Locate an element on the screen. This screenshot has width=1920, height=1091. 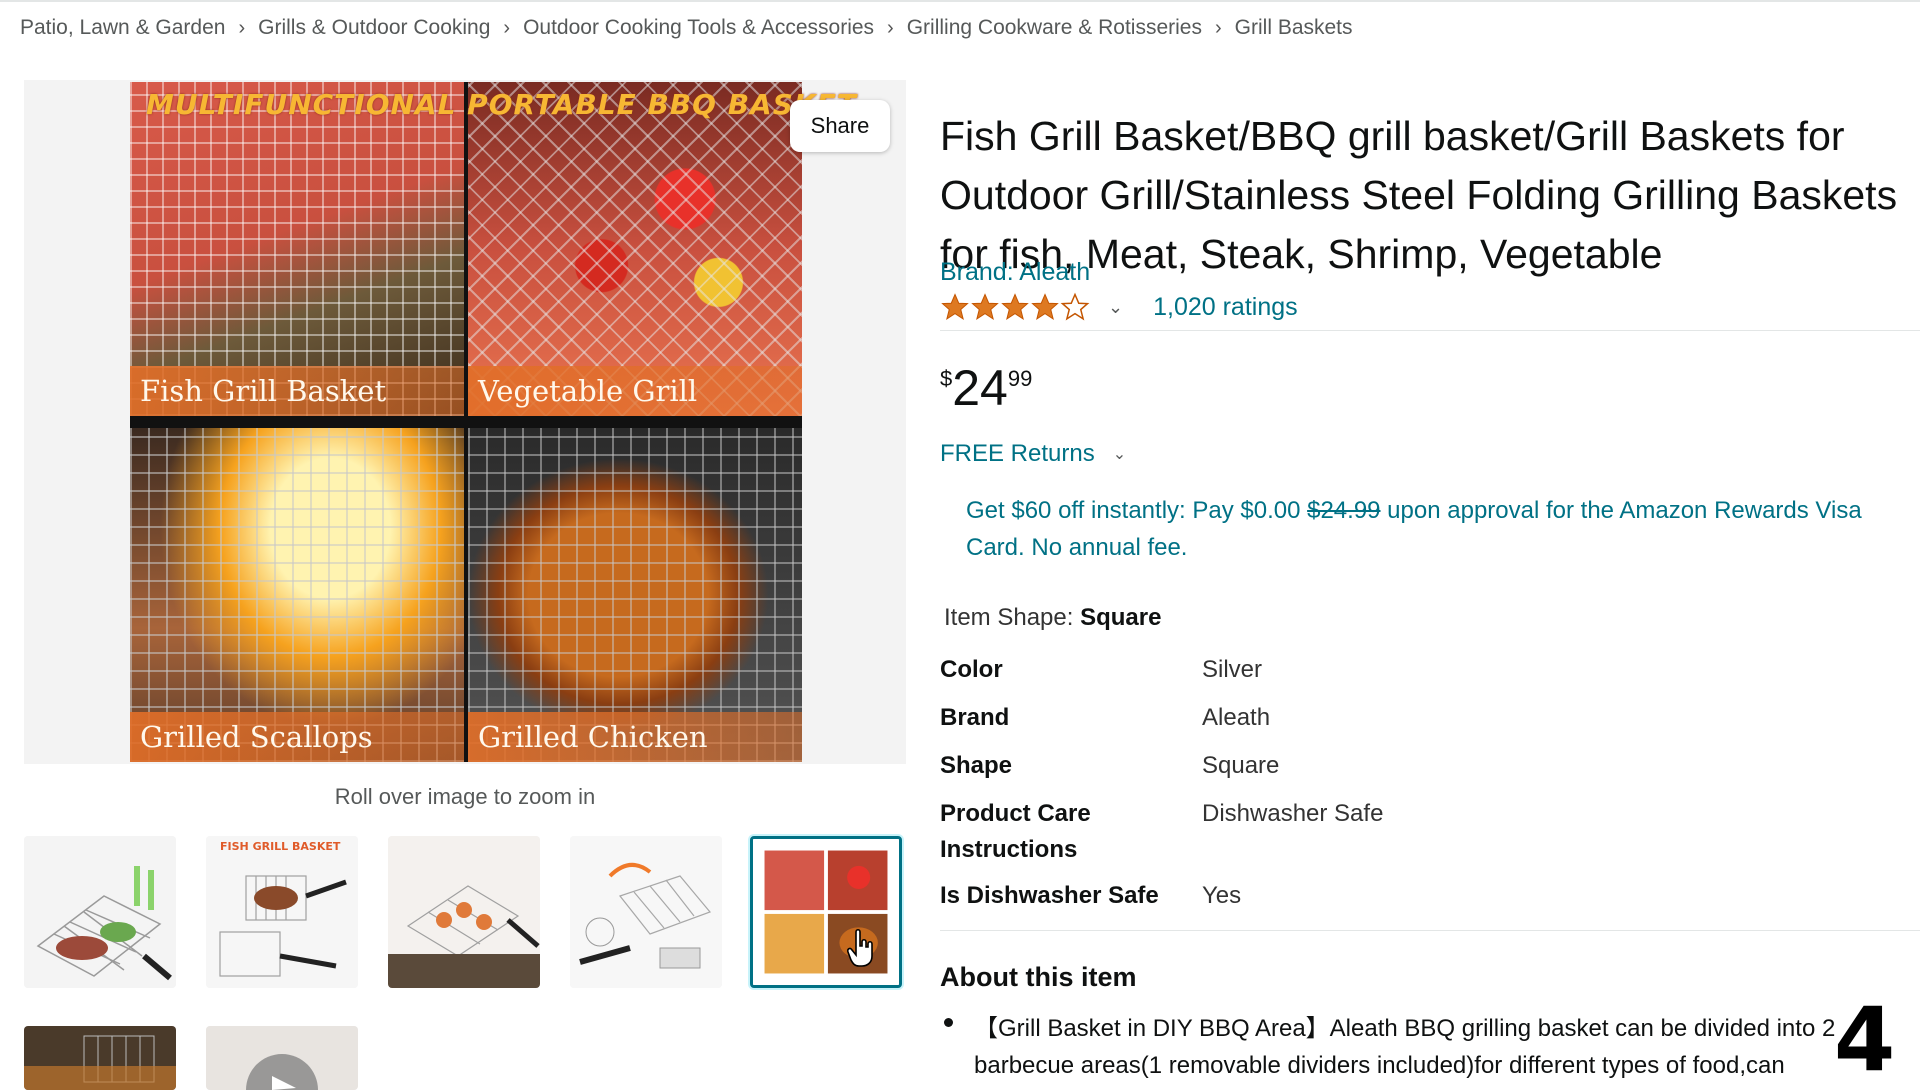
image-banner-text: MULTIFUNCTIONAL PORTABLE BBQ BASKET is located at coordinates (501, 104).